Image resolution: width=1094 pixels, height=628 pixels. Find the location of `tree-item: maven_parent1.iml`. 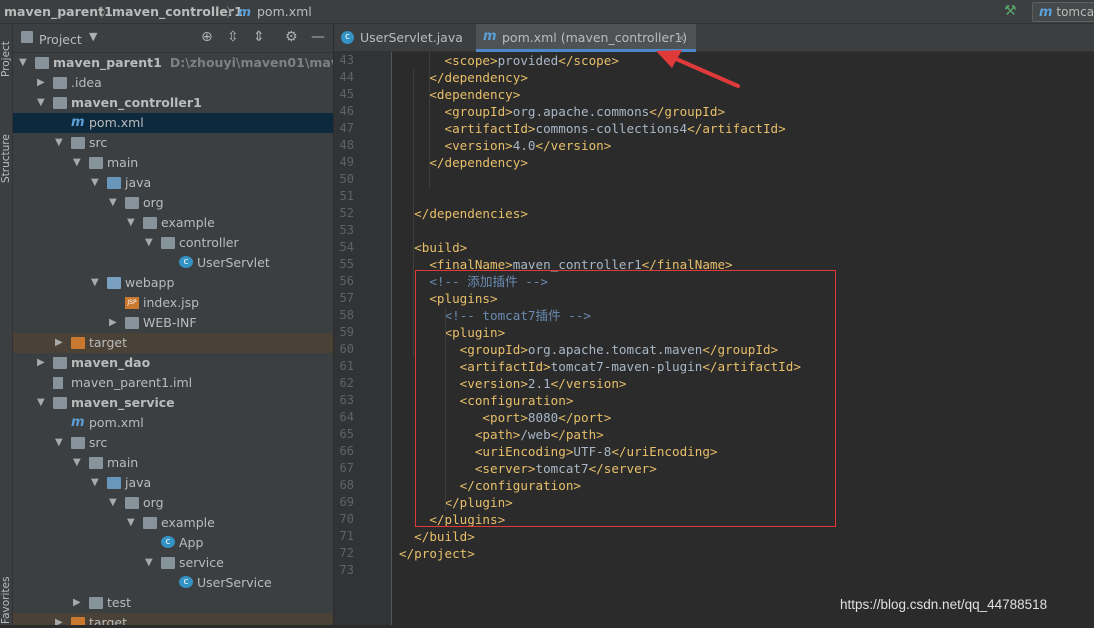

tree-item: maven_parent1.iml is located at coordinates (173, 383).